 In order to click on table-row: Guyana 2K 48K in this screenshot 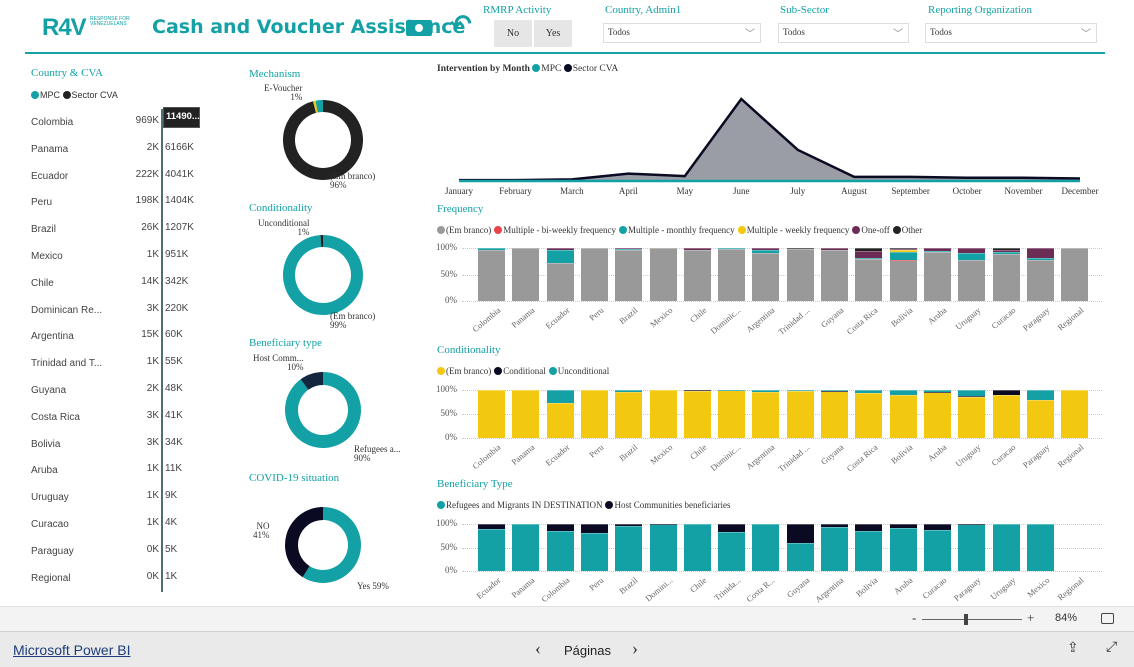, I will do `click(131, 390)`.